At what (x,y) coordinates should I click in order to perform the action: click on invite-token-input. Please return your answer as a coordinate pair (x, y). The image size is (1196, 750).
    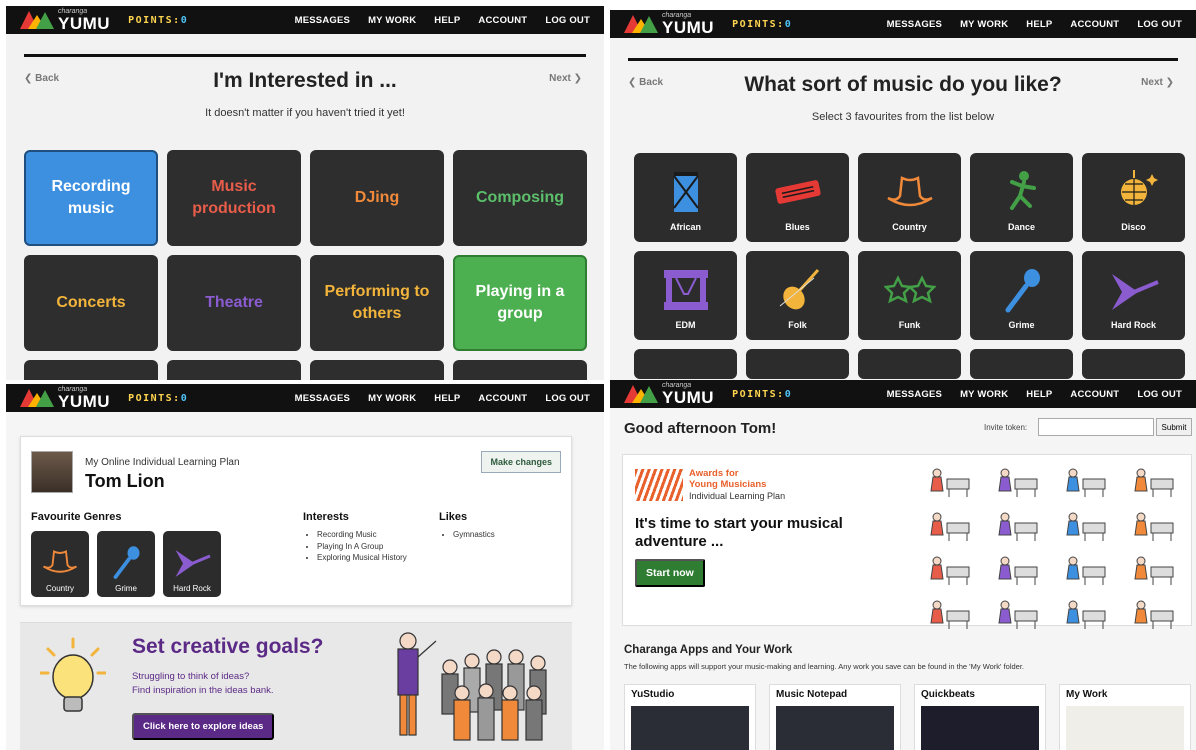
    Looking at the image, I should click on (1096, 427).